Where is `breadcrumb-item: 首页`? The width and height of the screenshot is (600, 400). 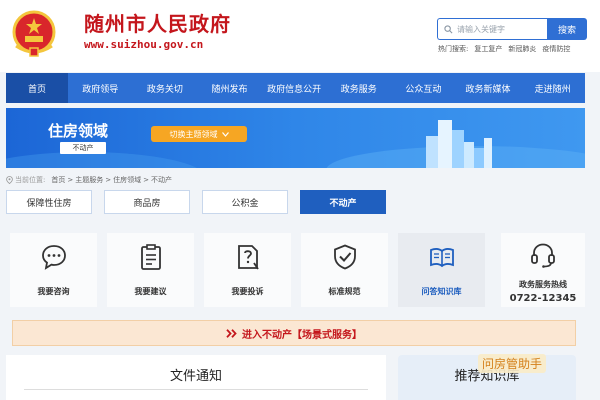
breadcrumb-item: 首页 is located at coordinates (58, 180).